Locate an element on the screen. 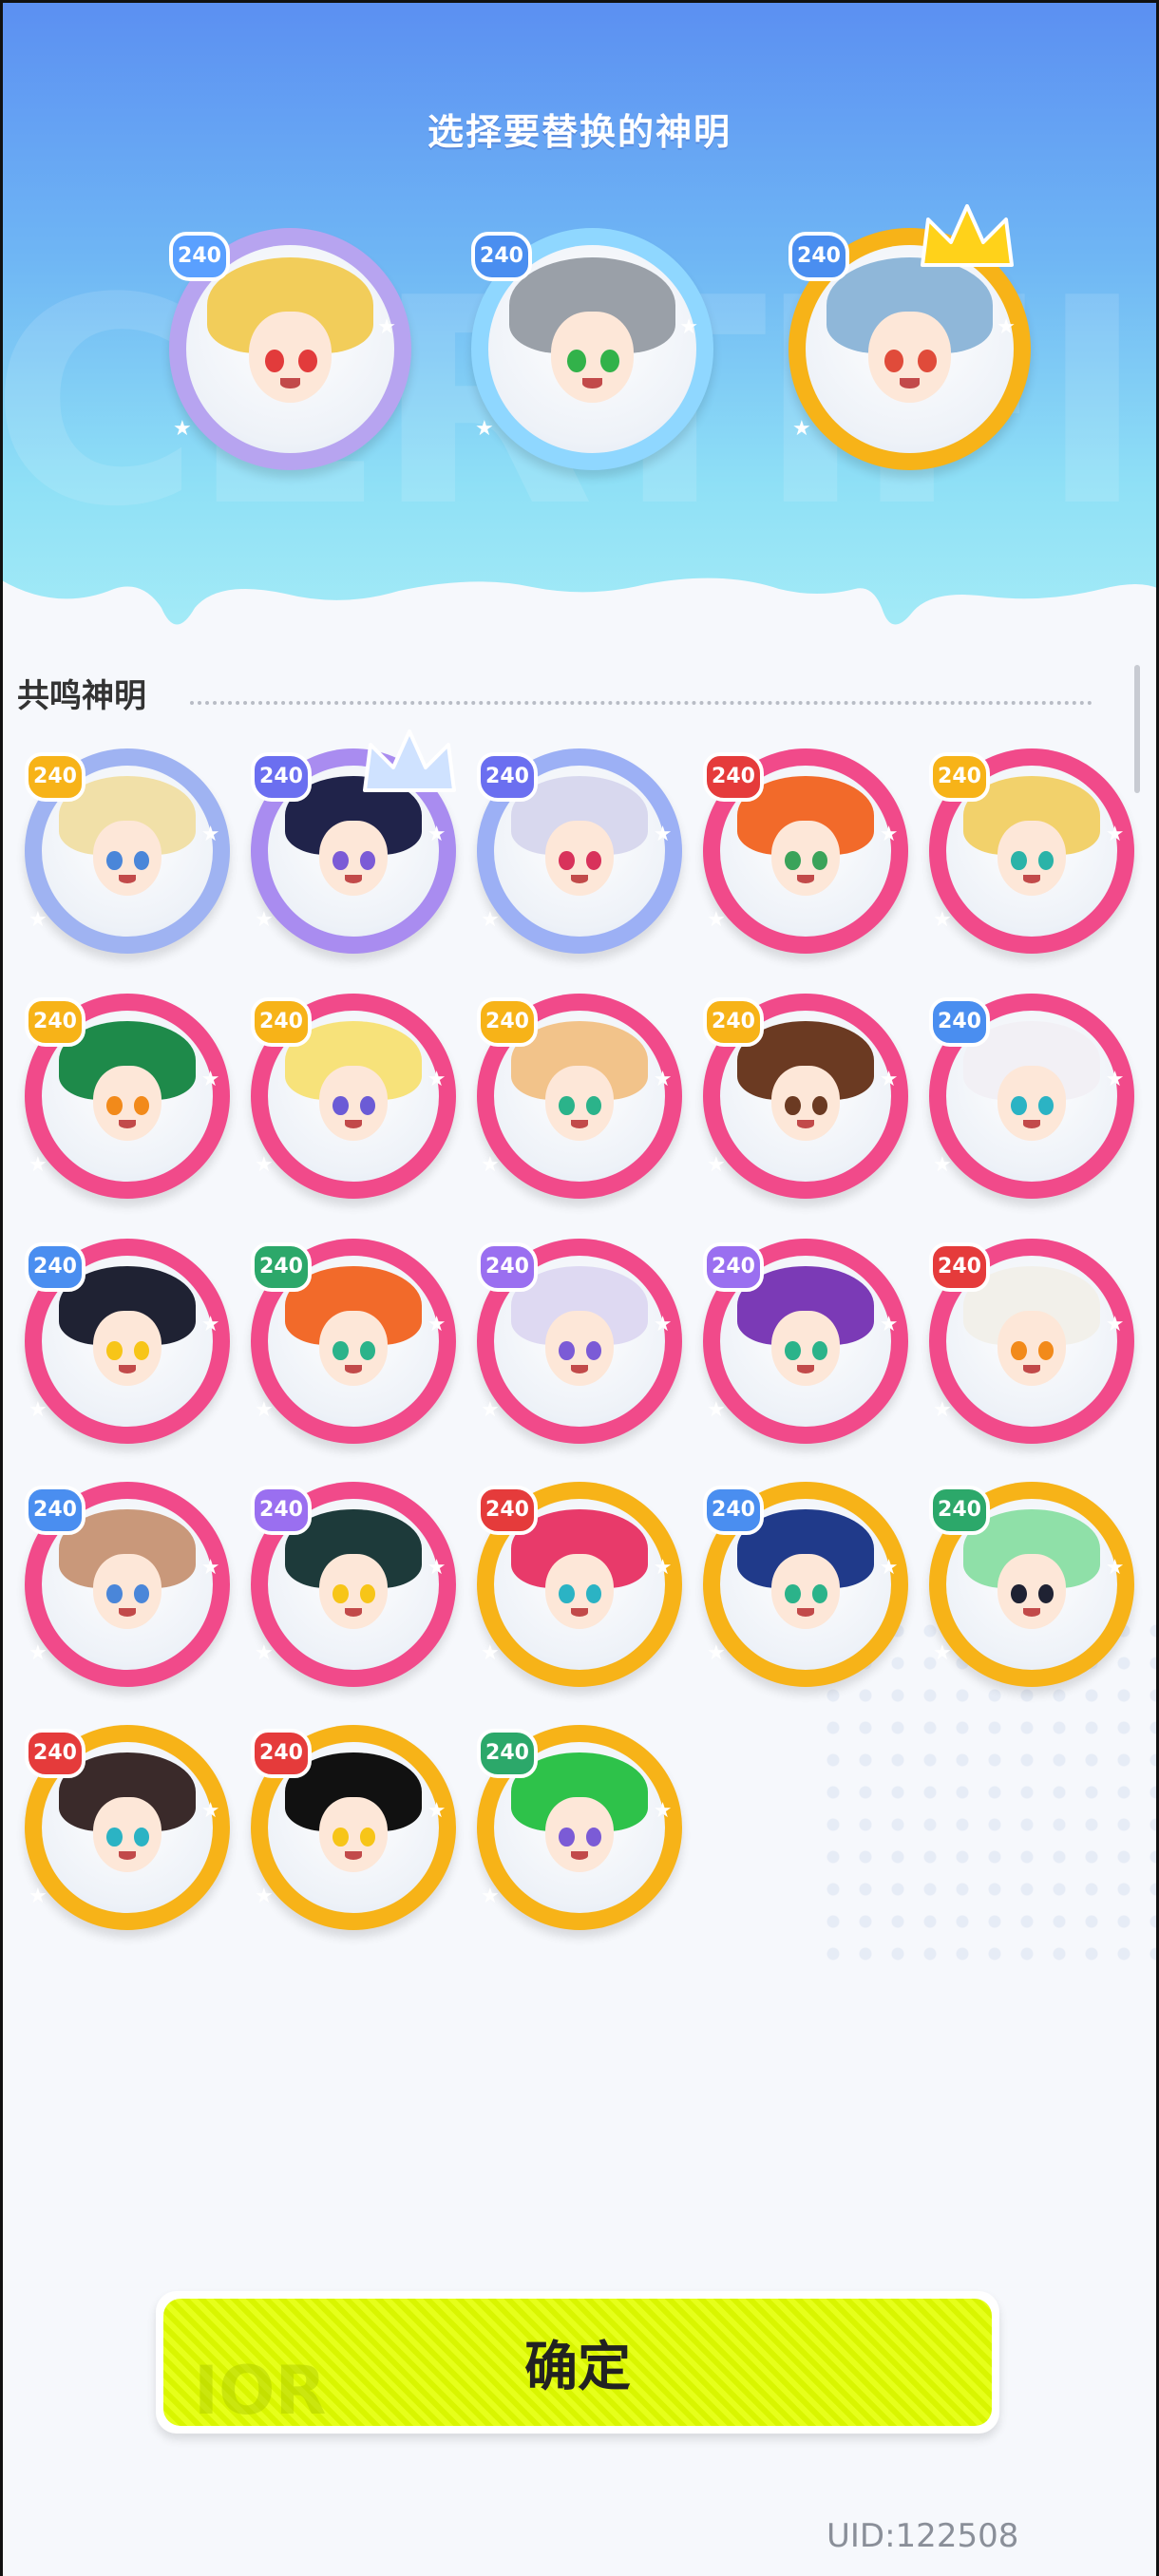  scrollbar is located at coordinates (1137, 729).